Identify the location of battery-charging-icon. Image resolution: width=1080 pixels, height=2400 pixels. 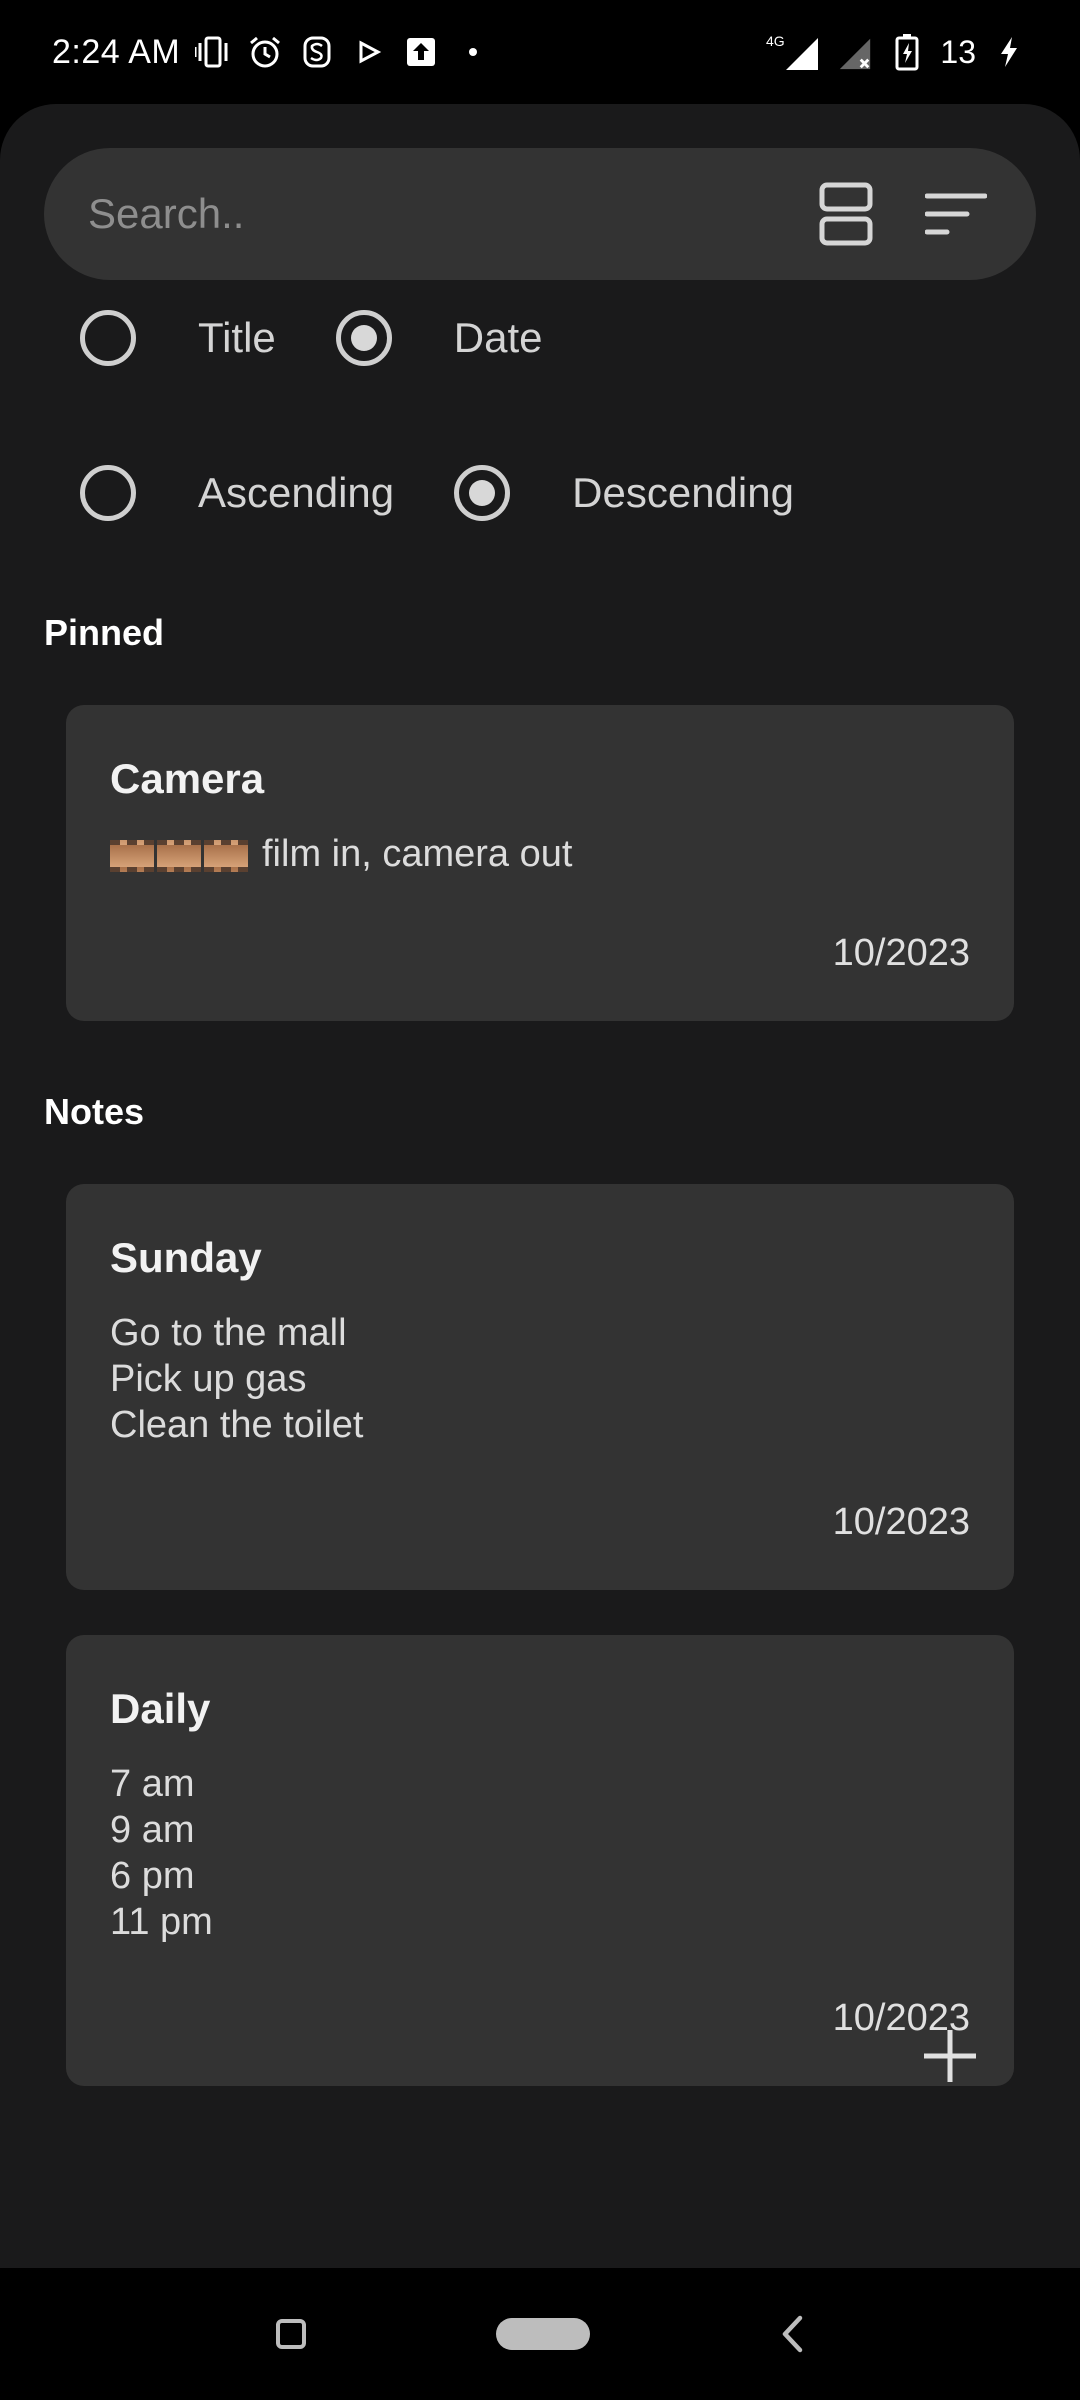
(907, 52).